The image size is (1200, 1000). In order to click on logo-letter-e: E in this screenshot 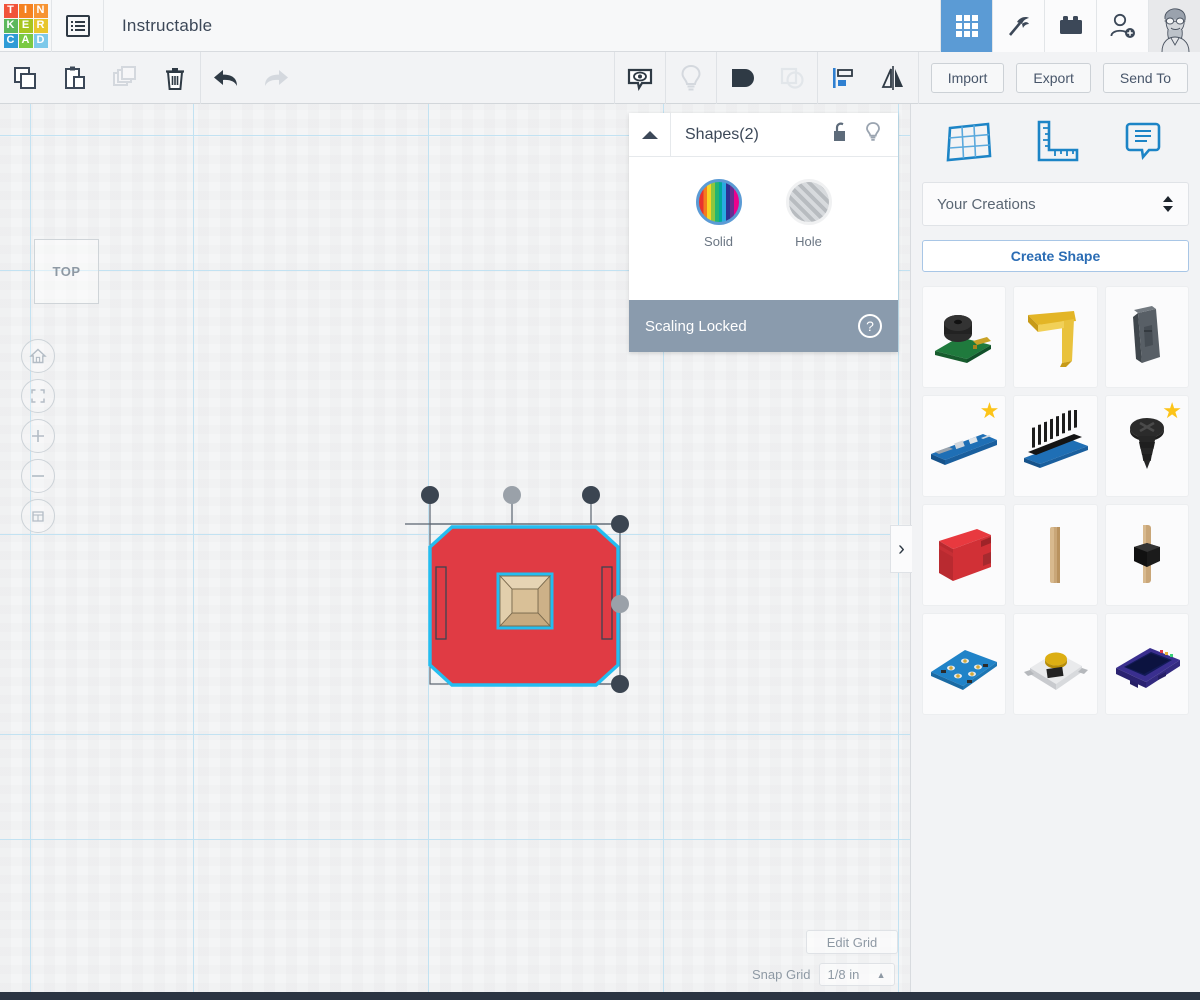, I will do `click(25, 25)`.